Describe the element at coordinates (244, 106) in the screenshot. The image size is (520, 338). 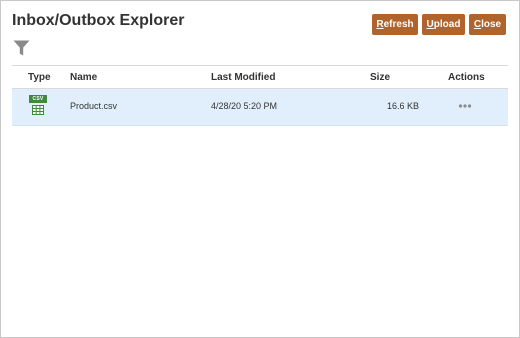
I see `last-modified-cell: 4/28/20 5:20 PM` at that location.